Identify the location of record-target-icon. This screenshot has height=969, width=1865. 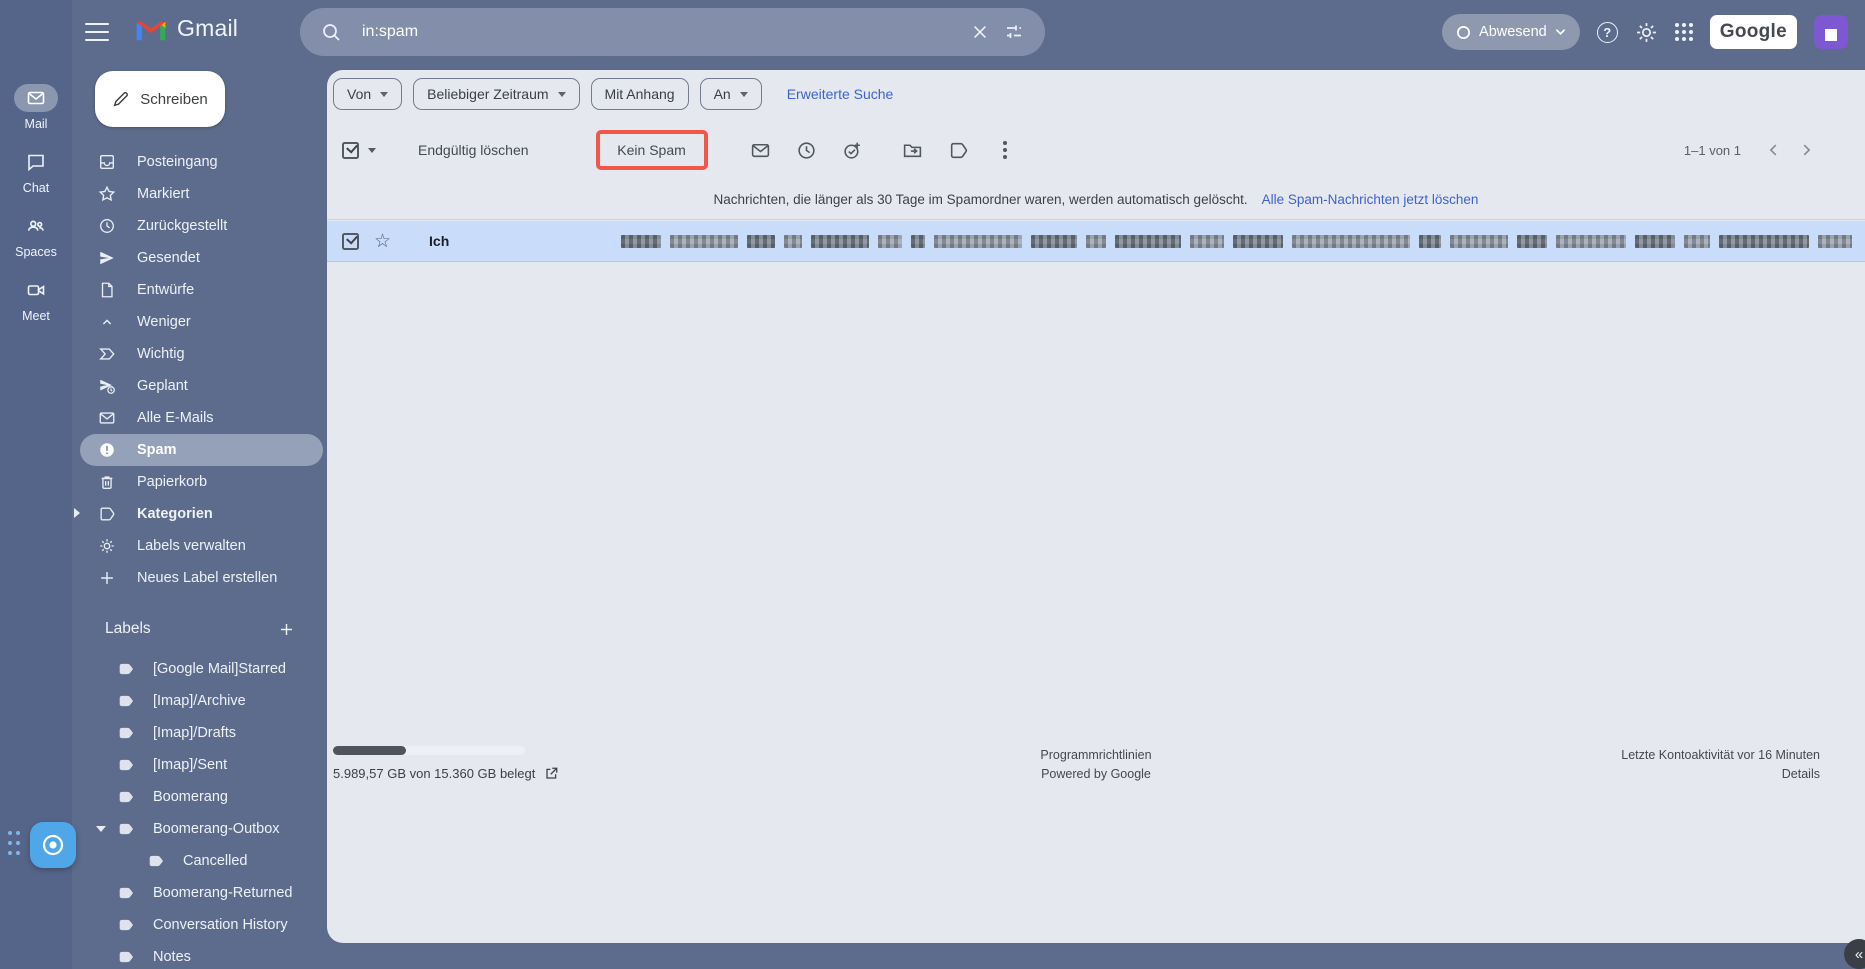
(53, 845).